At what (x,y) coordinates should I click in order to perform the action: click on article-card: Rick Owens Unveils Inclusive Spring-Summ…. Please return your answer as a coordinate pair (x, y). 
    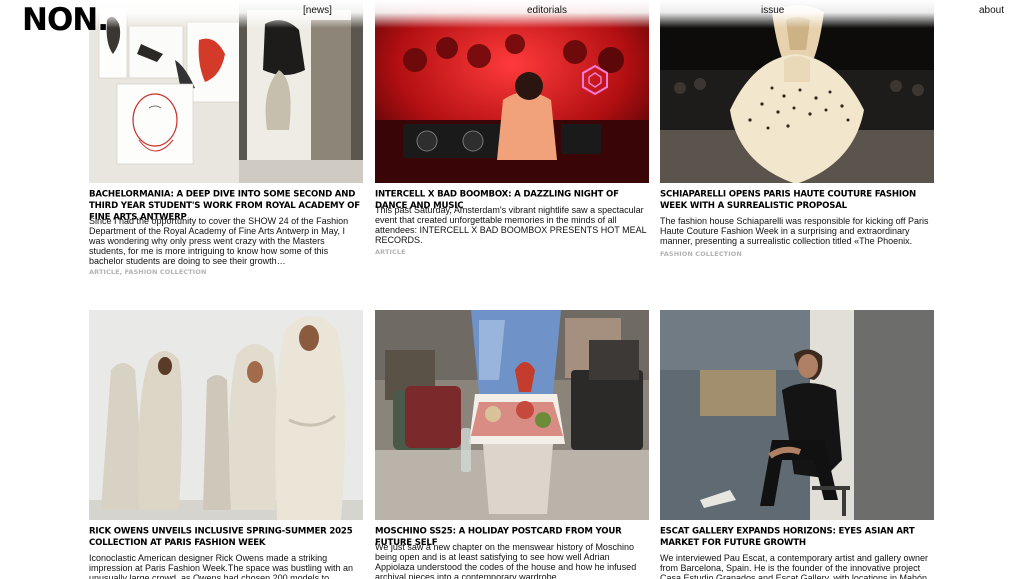
    Looking at the image, I should click on (226, 444).